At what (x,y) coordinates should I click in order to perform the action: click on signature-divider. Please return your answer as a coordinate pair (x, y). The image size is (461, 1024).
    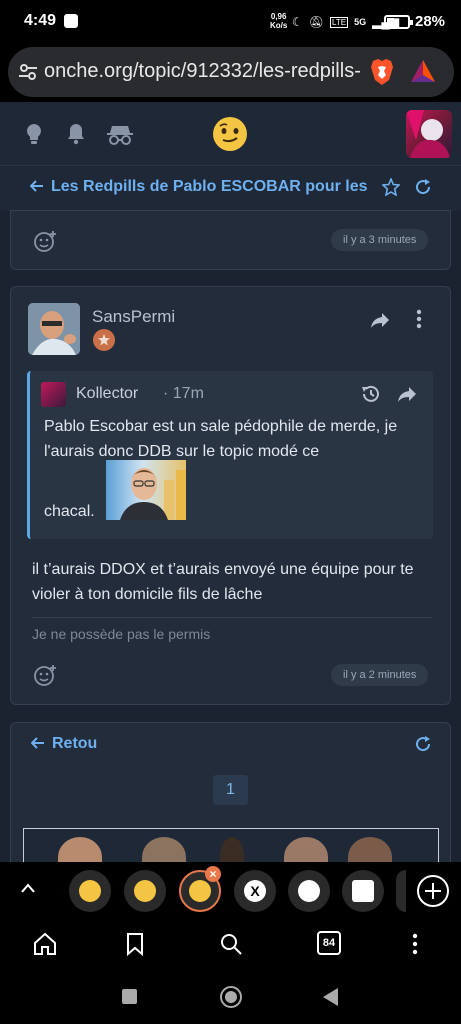
    Looking at the image, I should click on (232, 617).